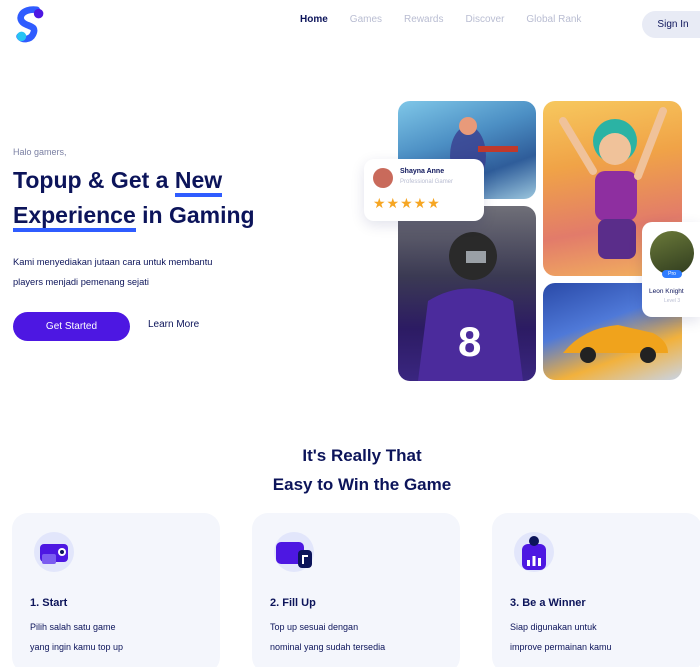 The height and width of the screenshot is (667, 700). Describe the element at coordinates (424, 190) in the screenshot. I see `gamer-rating-card: Shayna Anne Professional Gamer ★★★★★` at that location.